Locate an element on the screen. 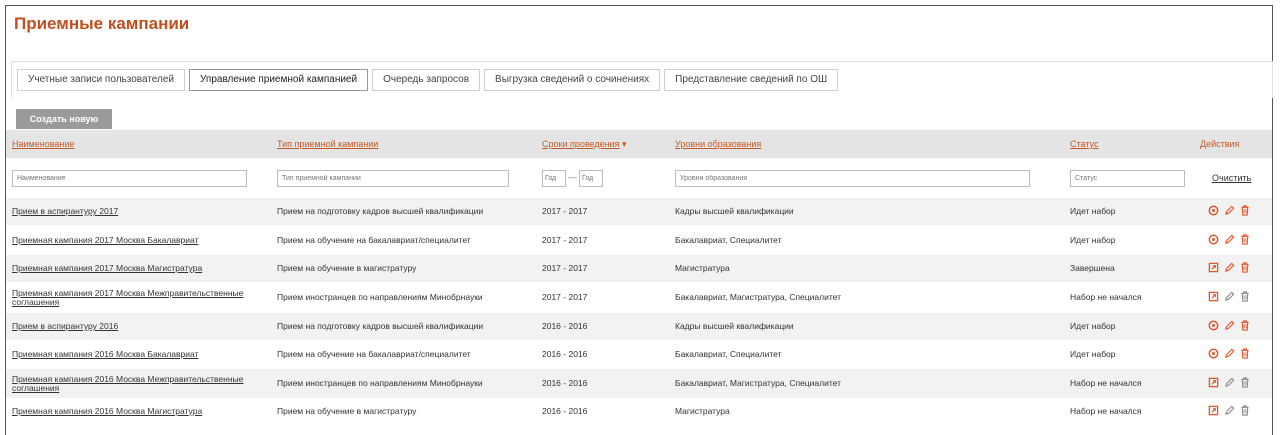 Image resolution: width=1280 pixels, height=435 pixels. status-filter-input is located at coordinates (1127, 178).